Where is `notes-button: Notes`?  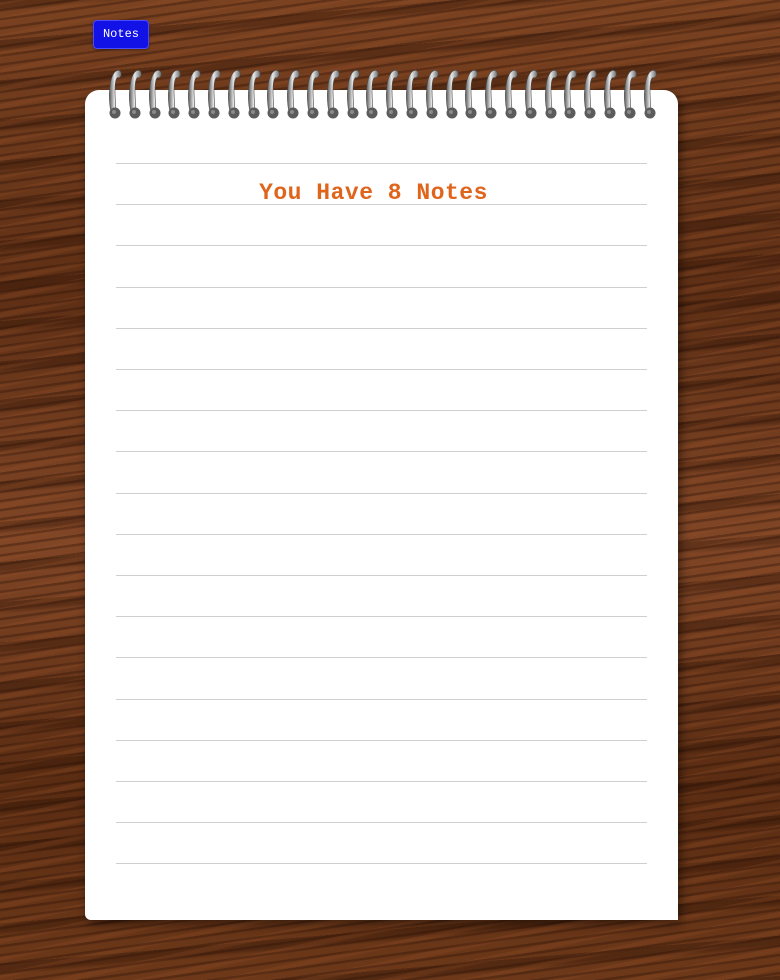 notes-button: Notes is located at coordinates (121, 34).